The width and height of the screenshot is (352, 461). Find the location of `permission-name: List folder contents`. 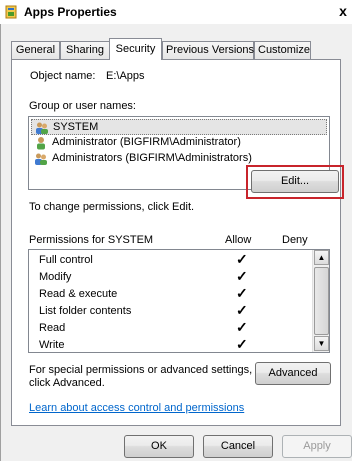

permission-name: List folder contents is located at coordinates (85, 311).